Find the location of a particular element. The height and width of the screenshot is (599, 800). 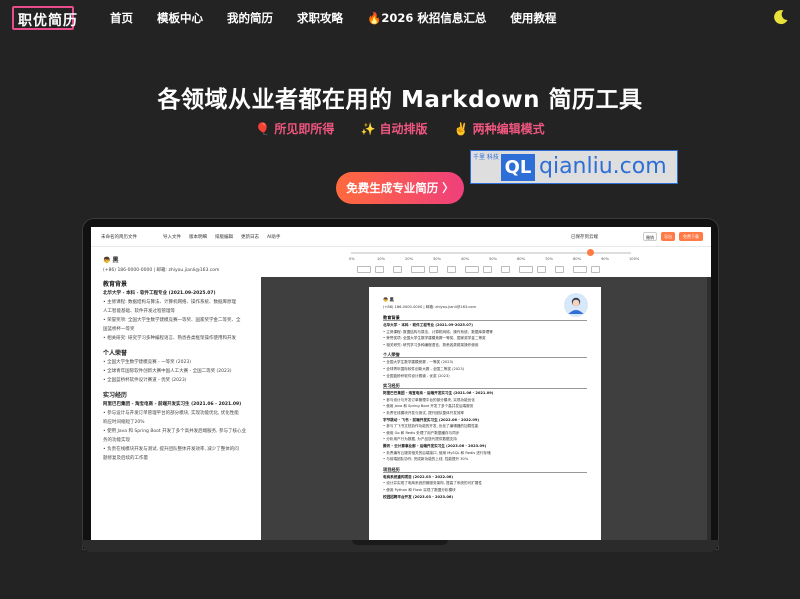

resume-line: • 主修课程: 数据结构与算法、计算机网络、操作系统、数据库原理等 is located at coordinates (438, 331).